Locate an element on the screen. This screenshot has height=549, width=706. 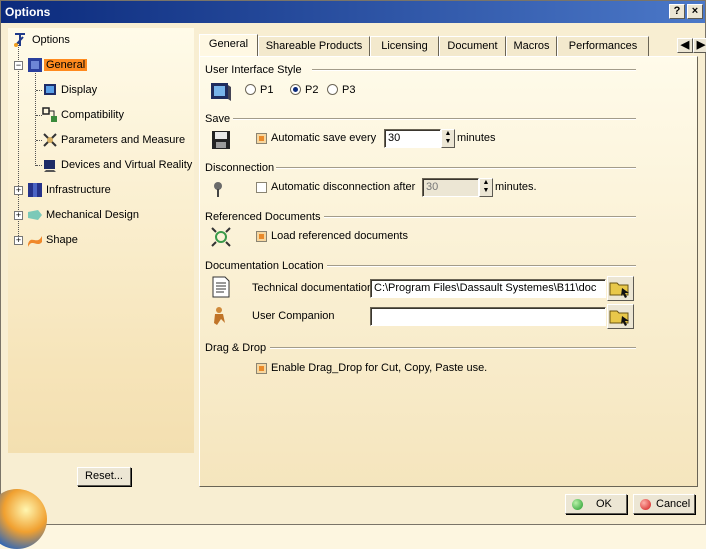
radio-label: P2 is located at coordinates (312, 90).